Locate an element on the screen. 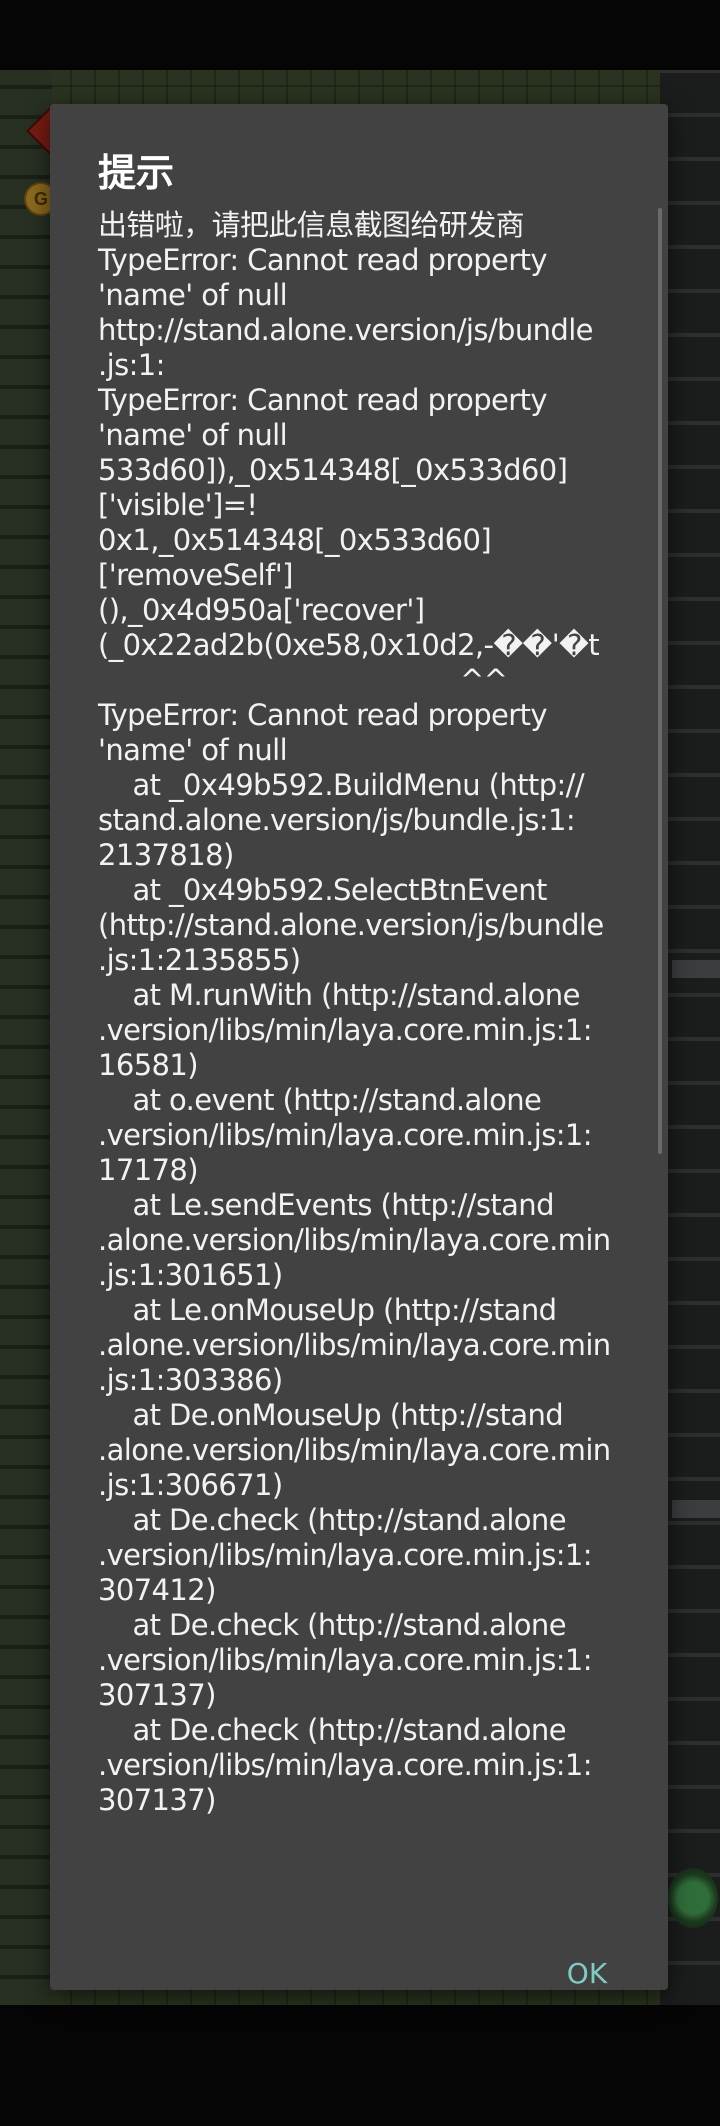 Image resolution: width=720 pixels, height=2126 pixels. dialog-scrollbar is located at coordinates (660, 681).